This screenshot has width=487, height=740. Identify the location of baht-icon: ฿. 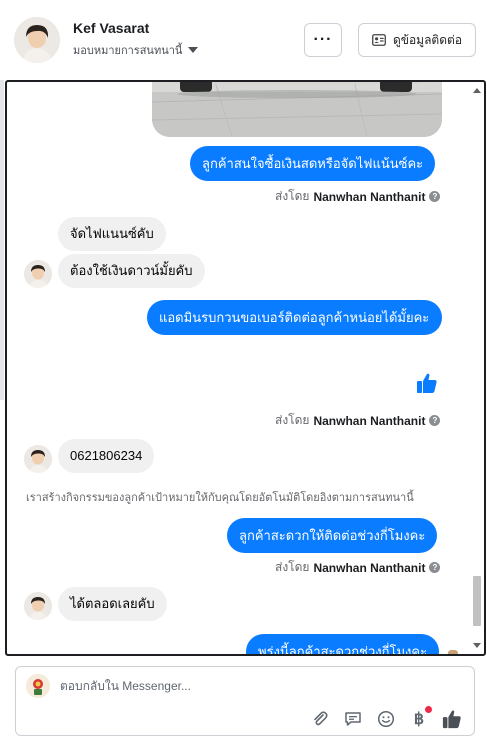
(419, 719).